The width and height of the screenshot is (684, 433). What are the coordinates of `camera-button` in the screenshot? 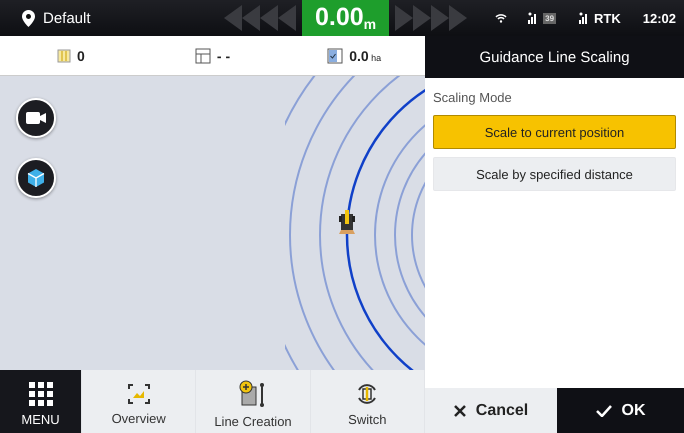 It's located at (36, 118).